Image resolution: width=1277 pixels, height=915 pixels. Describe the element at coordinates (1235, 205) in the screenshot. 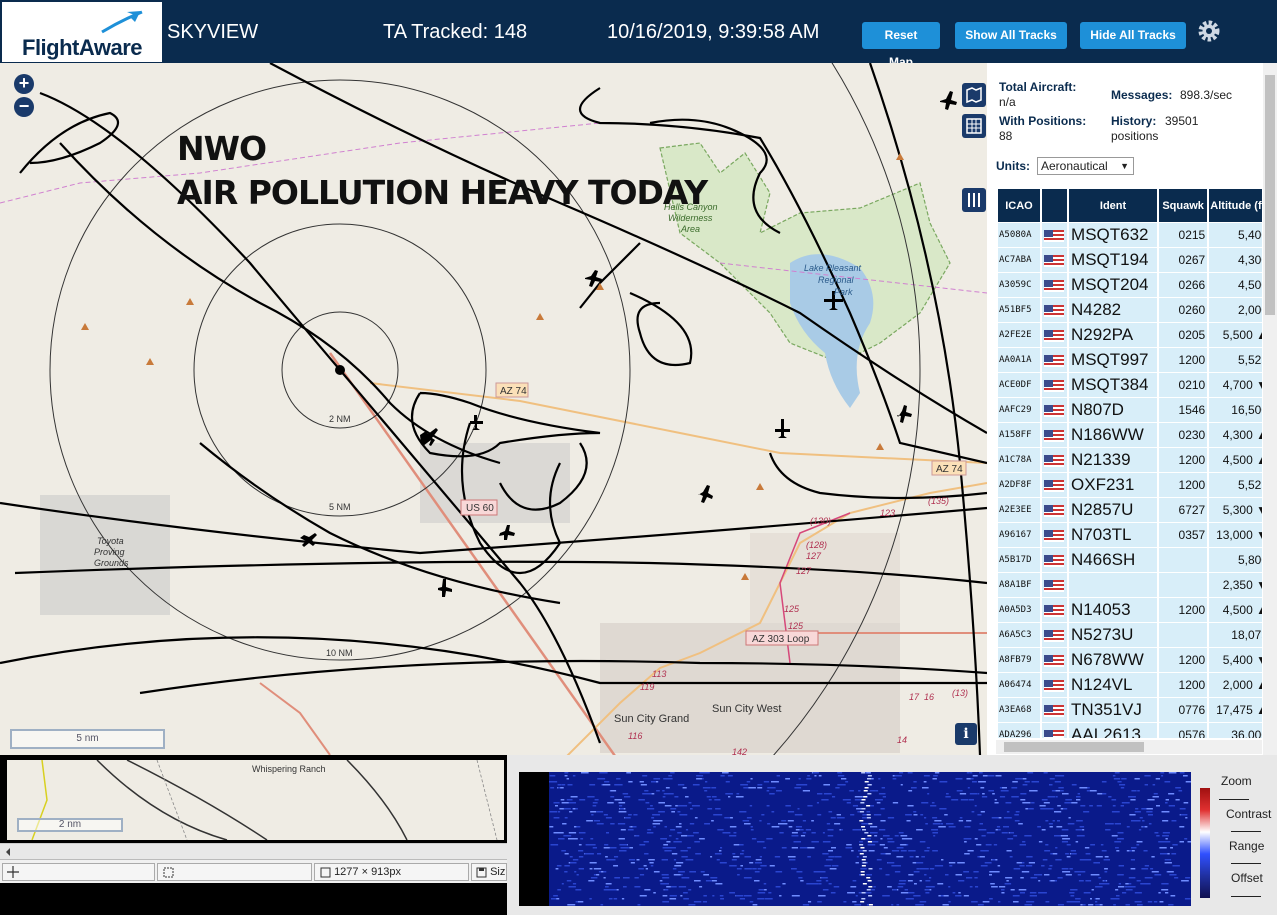

I see `column-header-altitude: Altitude (ft)` at that location.